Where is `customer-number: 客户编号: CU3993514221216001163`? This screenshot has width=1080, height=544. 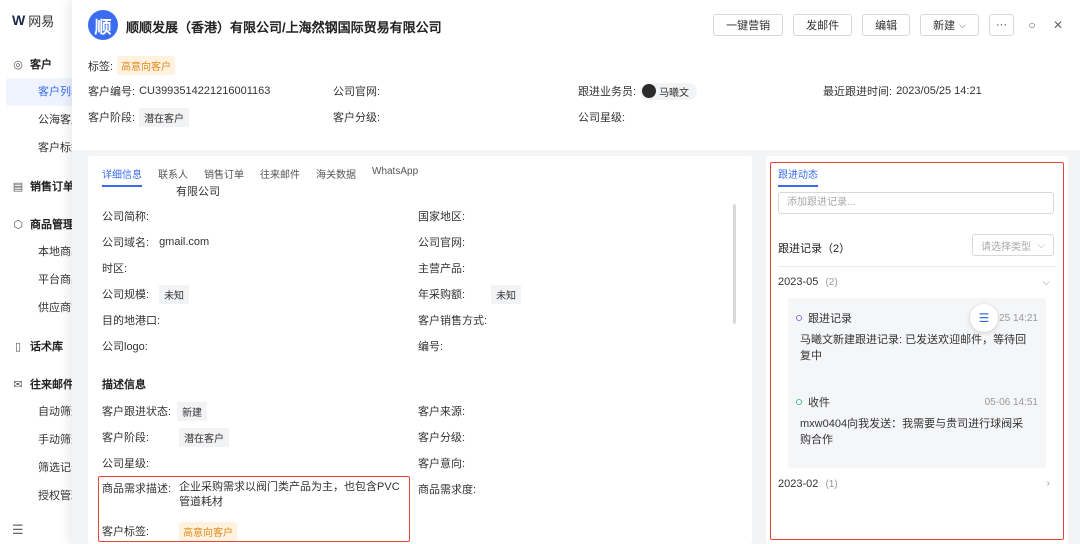 customer-number: 客户编号: CU3993514221216001163 is located at coordinates (179, 91).